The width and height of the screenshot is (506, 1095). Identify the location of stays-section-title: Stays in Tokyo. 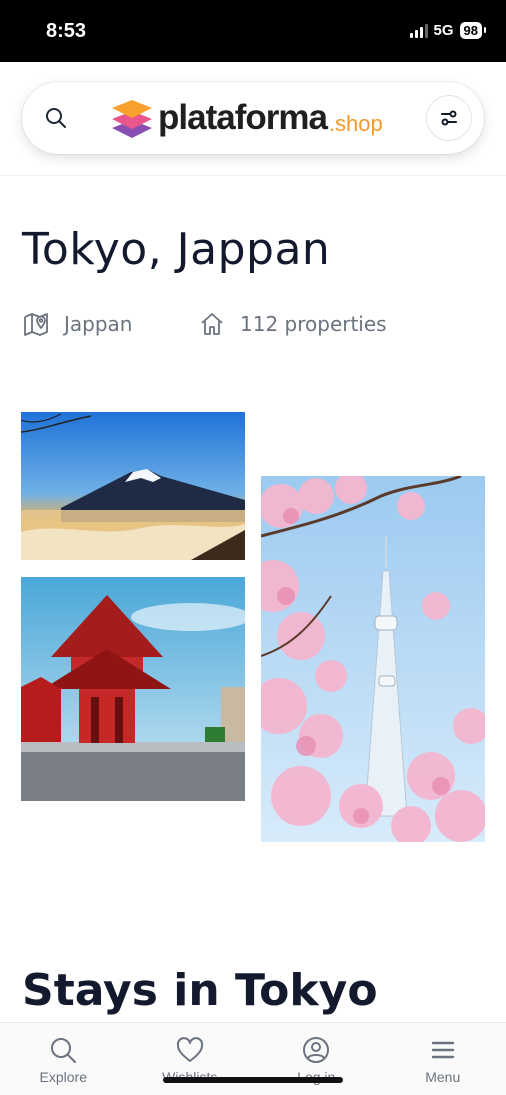
(200, 990).